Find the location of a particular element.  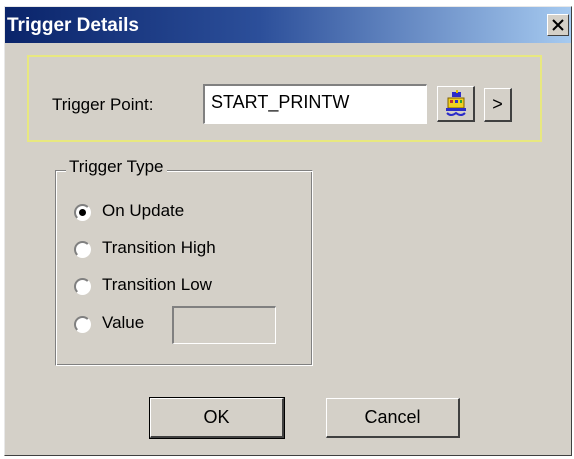

trigger-point-input: START_PRINTW is located at coordinates (315, 104).